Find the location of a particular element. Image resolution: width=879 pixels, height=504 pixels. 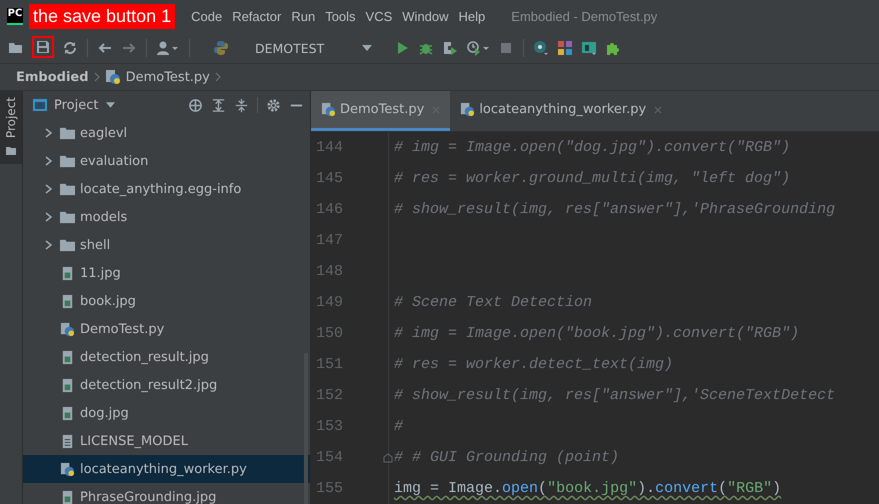

tree-item: evaluation is located at coordinates (166, 161).